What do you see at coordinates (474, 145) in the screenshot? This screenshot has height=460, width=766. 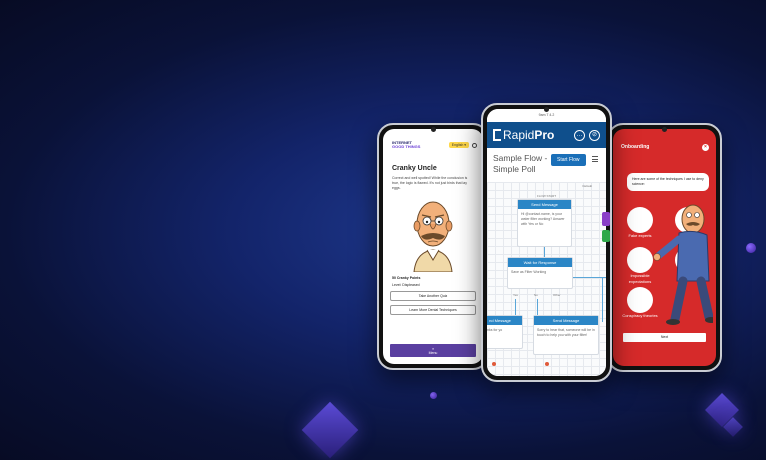 I see `search-icon` at bounding box center [474, 145].